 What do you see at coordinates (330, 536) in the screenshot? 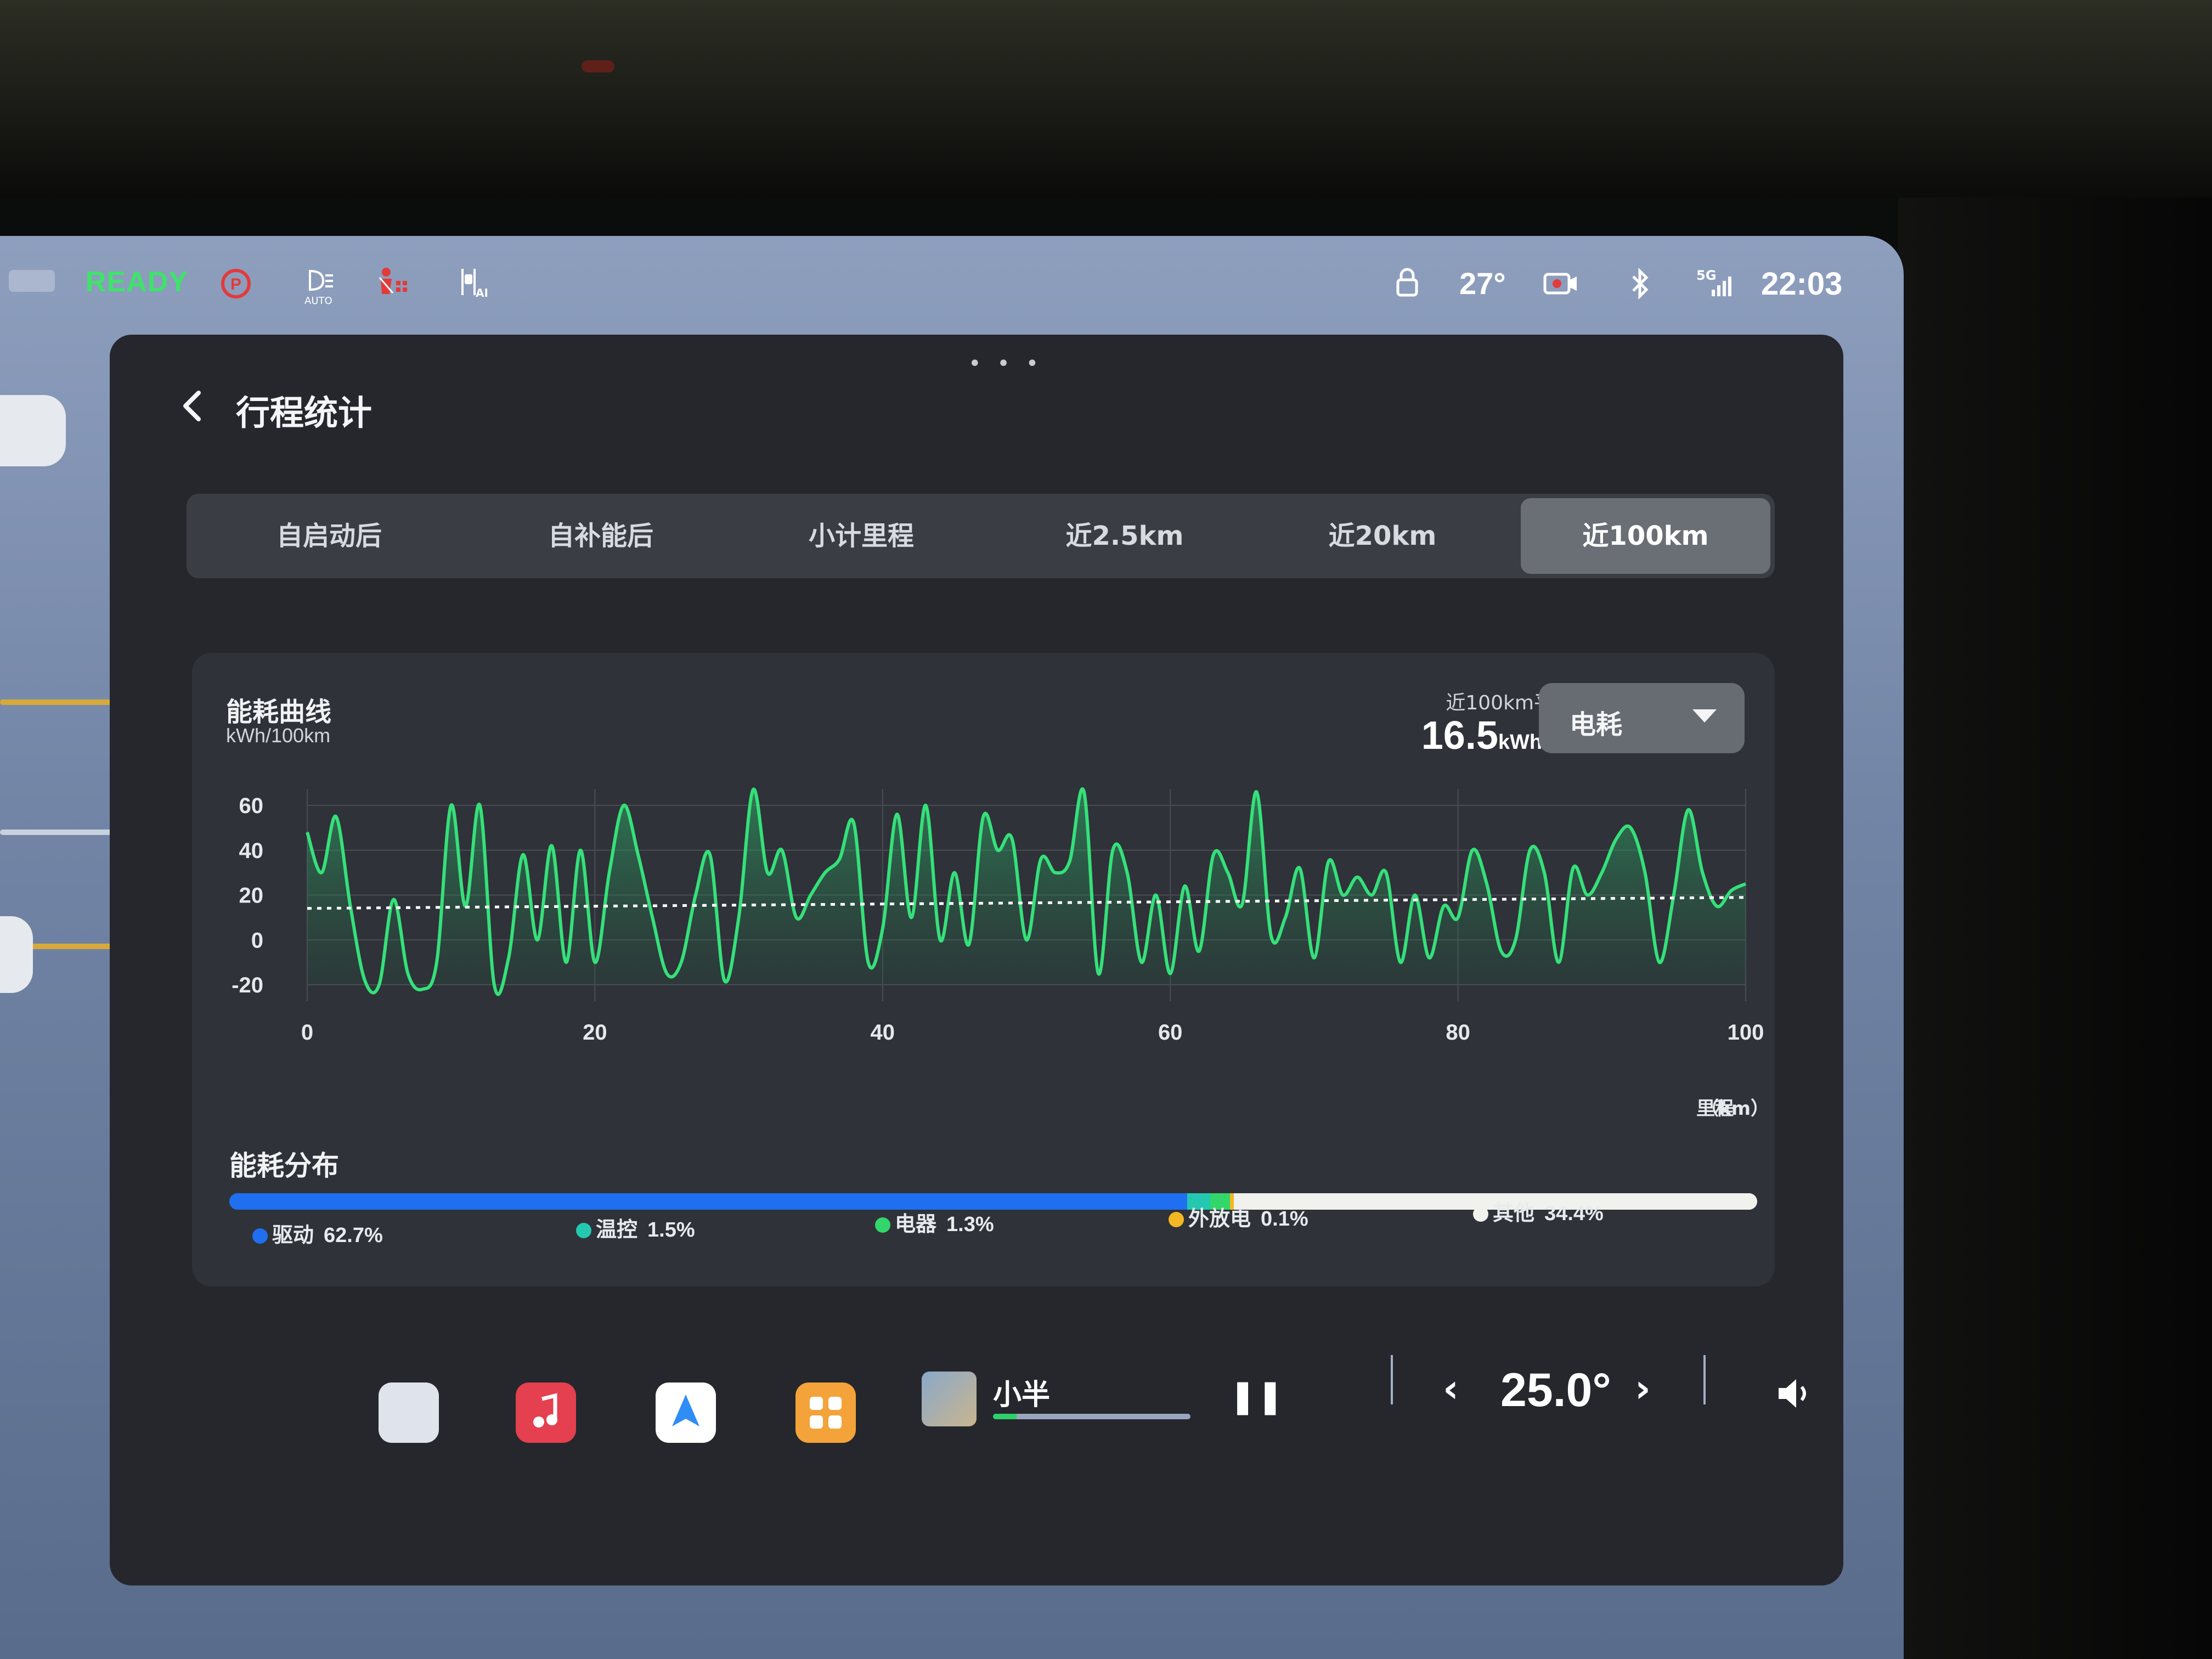
I see `tab-since-start: 自启动后` at bounding box center [330, 536].